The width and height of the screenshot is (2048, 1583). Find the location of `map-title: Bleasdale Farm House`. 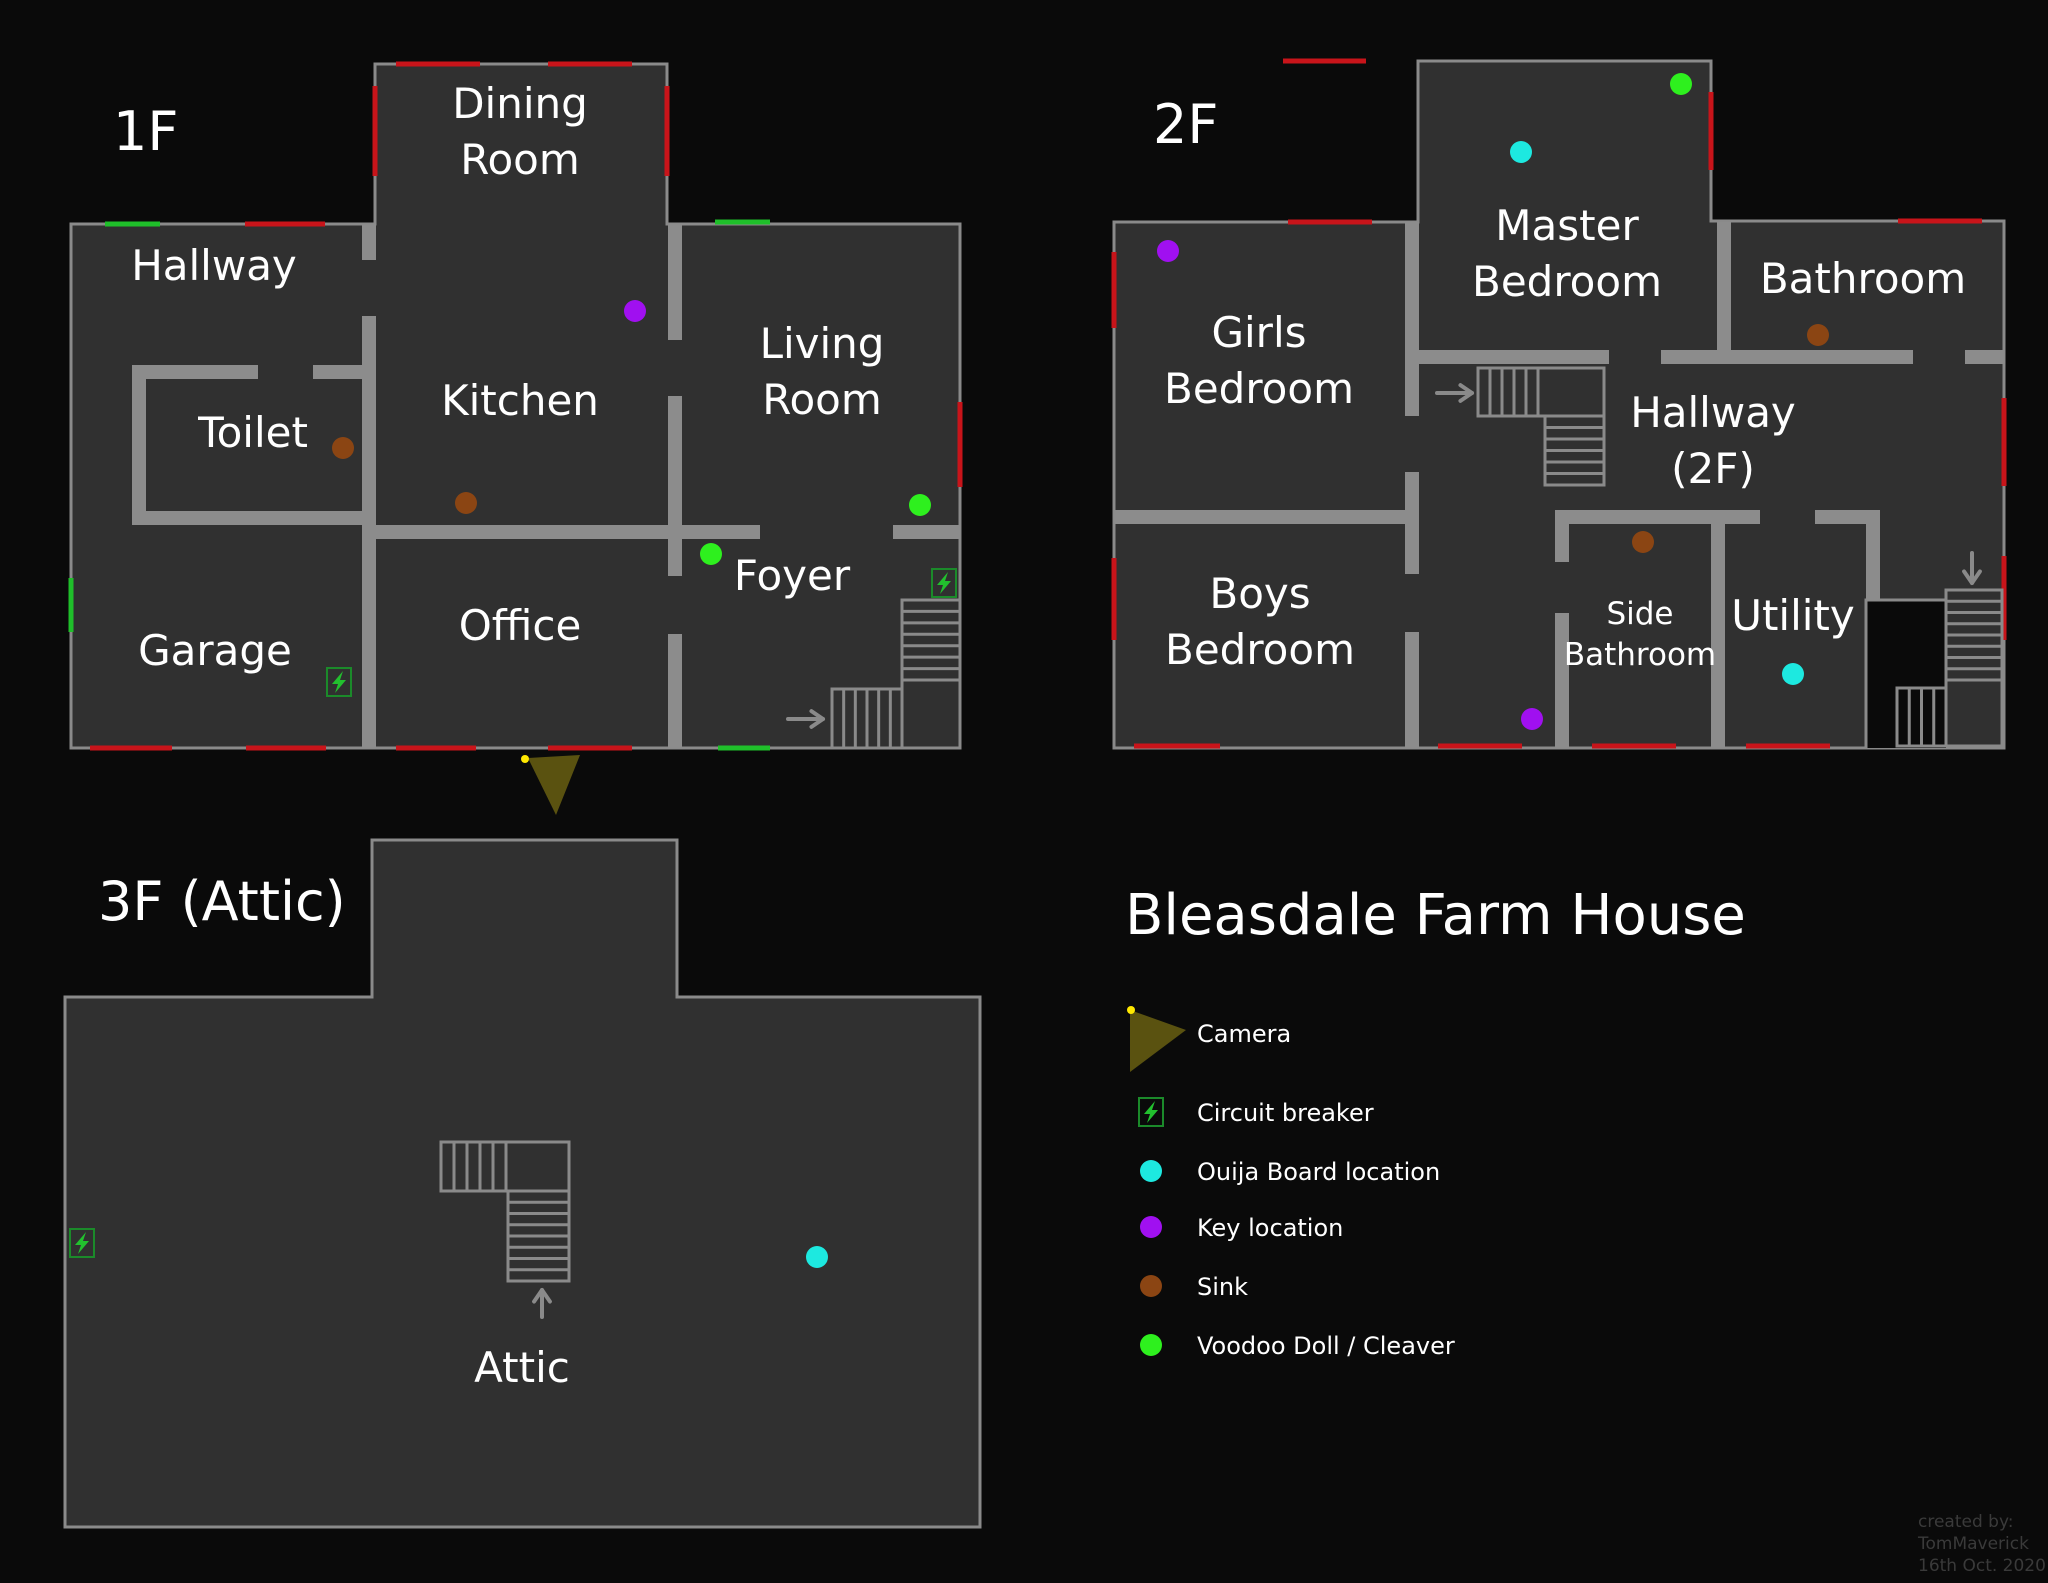

map-title: Bleasdale Farm House is located at coordinates (1435, 915).